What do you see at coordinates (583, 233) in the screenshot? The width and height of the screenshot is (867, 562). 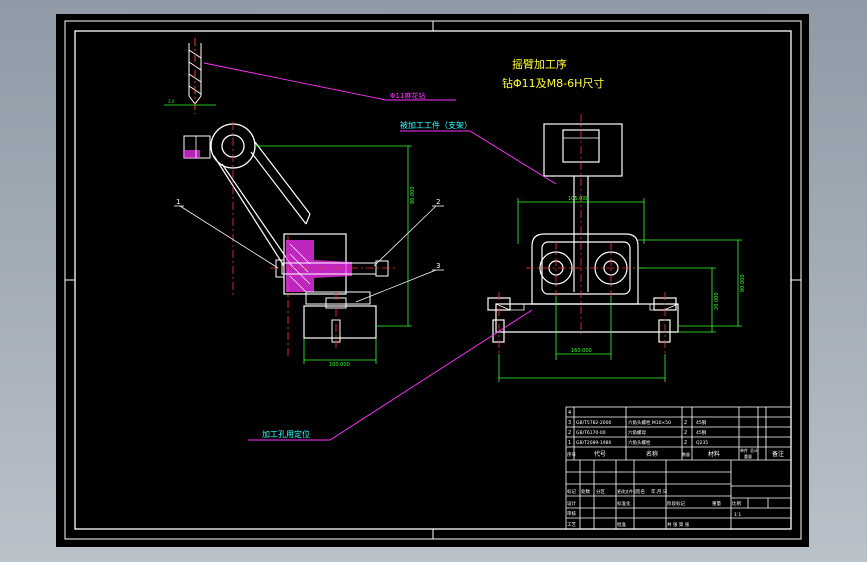 I see `right-view` at bounding box center [583, 233].